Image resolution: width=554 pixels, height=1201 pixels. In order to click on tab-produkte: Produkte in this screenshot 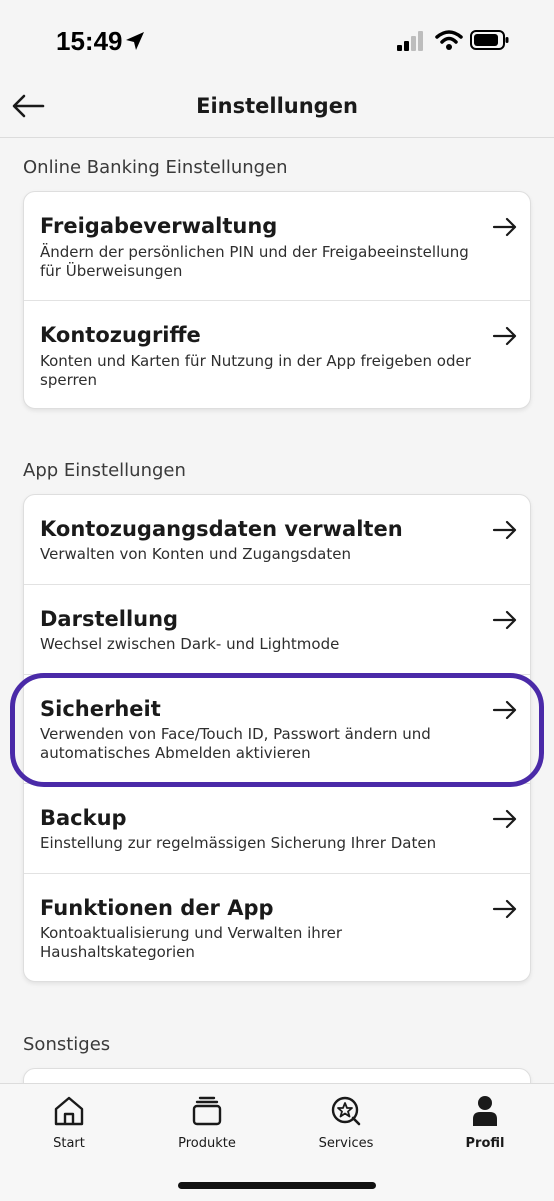, I will do `click(207, 1127)`.